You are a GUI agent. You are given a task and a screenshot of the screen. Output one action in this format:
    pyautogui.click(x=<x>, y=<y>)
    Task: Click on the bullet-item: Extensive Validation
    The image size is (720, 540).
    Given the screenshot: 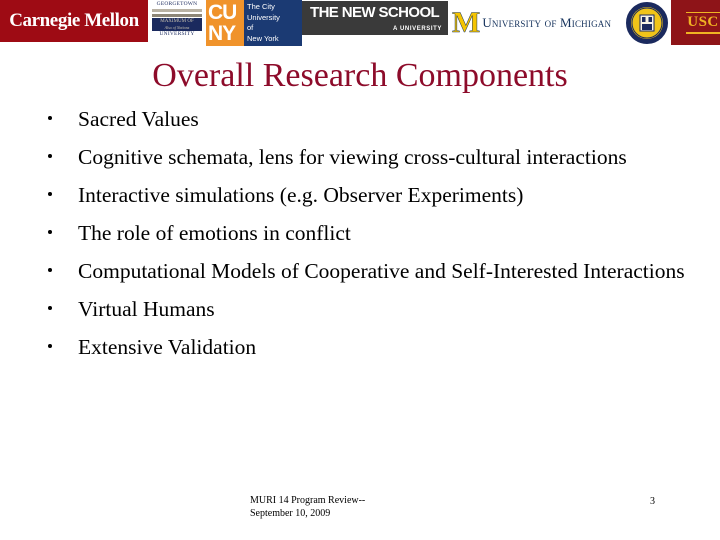 What is the action you would take?
    pyautogui.click(x=361, y=347)
    